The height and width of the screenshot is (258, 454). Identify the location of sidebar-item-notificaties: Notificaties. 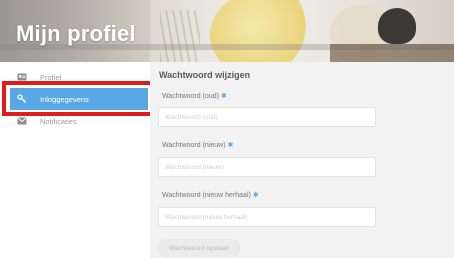
(79, 121).